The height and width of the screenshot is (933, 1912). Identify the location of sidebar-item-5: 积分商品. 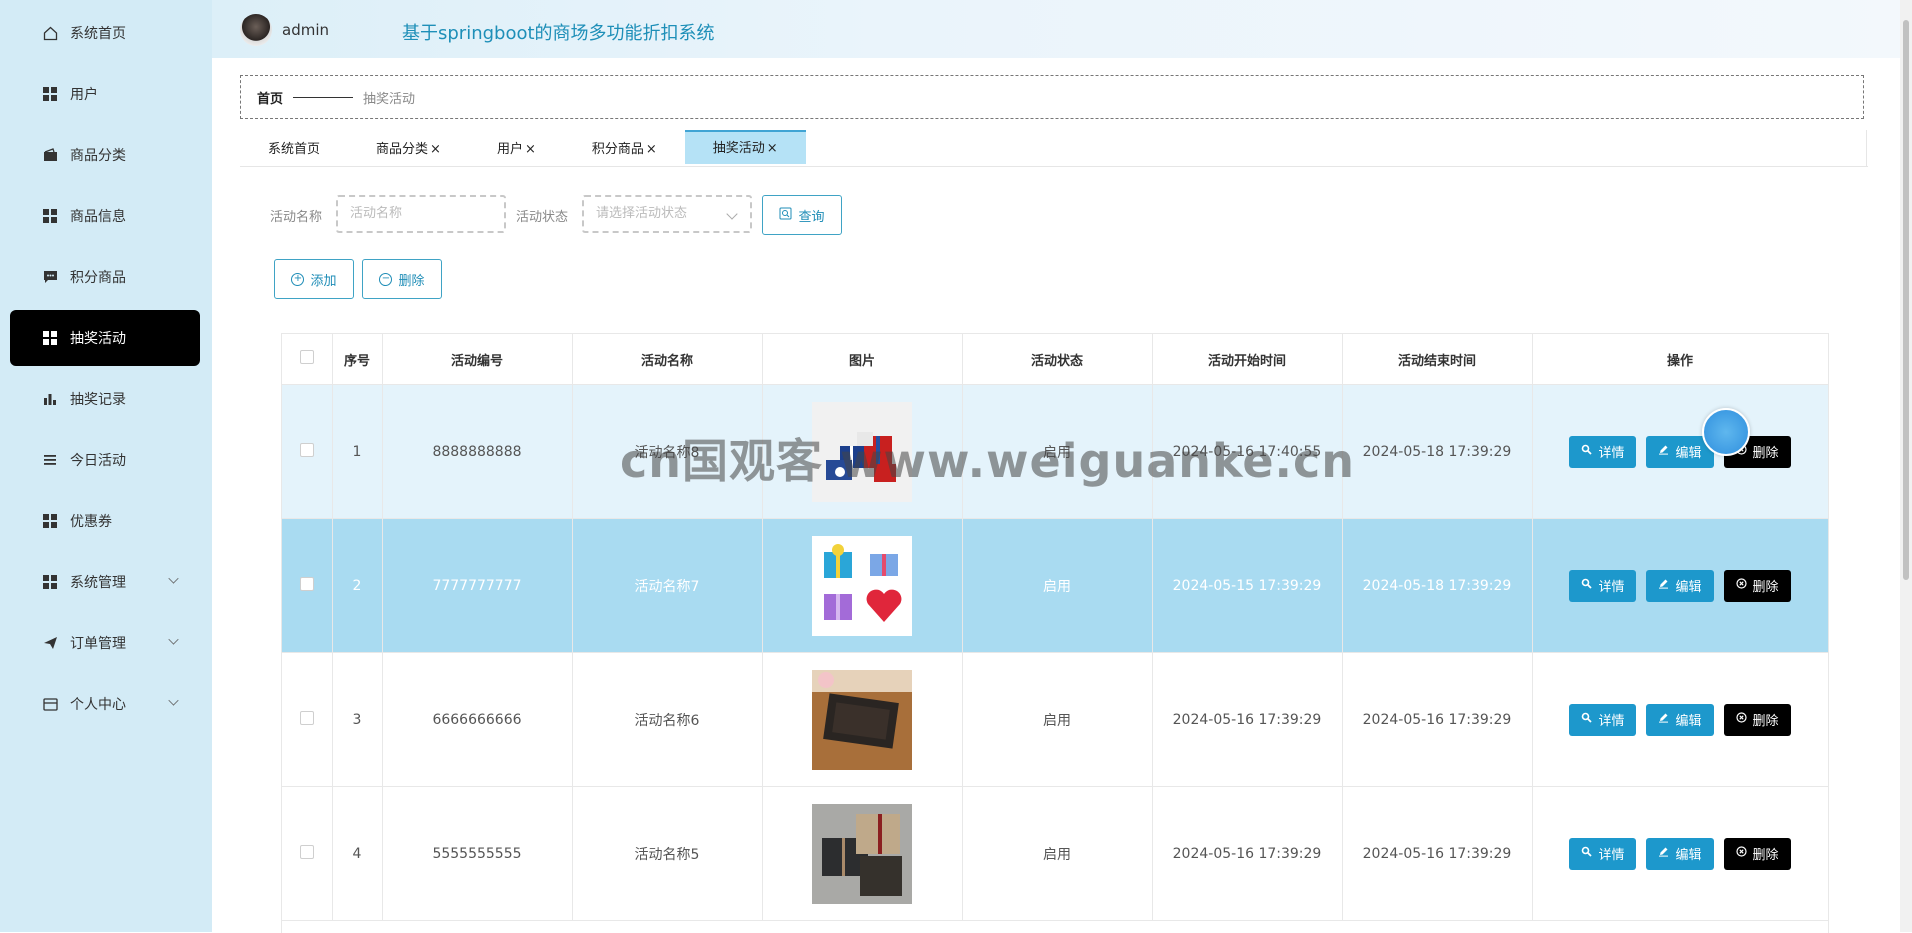
(105, 277).